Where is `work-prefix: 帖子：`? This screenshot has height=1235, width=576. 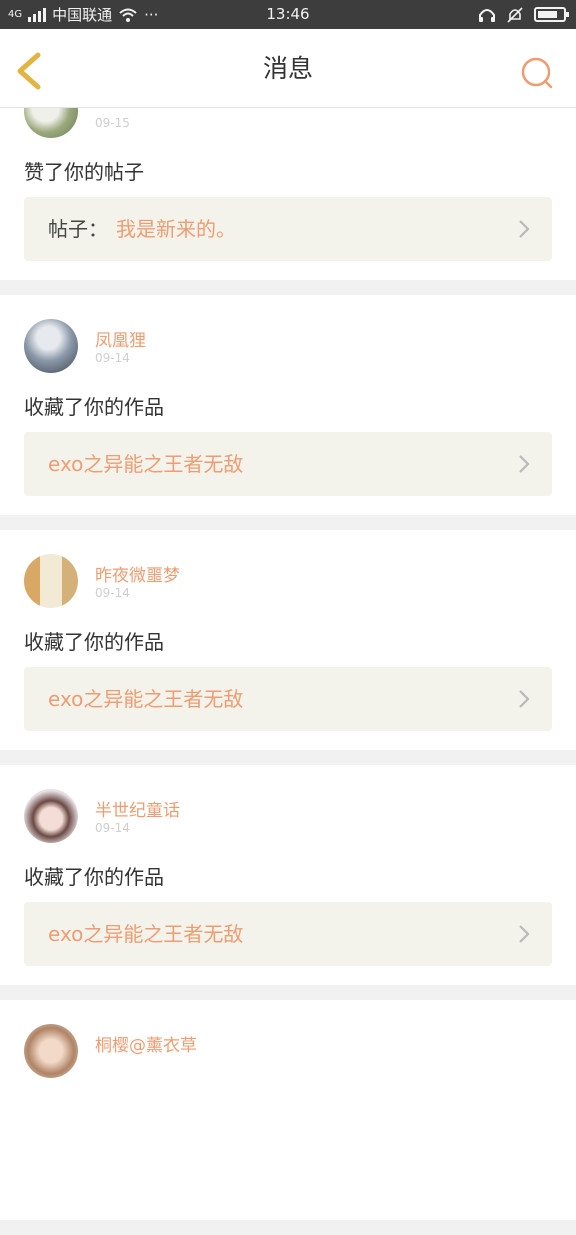
work-prefix: 帖子： is located at coordinates (78, 229).